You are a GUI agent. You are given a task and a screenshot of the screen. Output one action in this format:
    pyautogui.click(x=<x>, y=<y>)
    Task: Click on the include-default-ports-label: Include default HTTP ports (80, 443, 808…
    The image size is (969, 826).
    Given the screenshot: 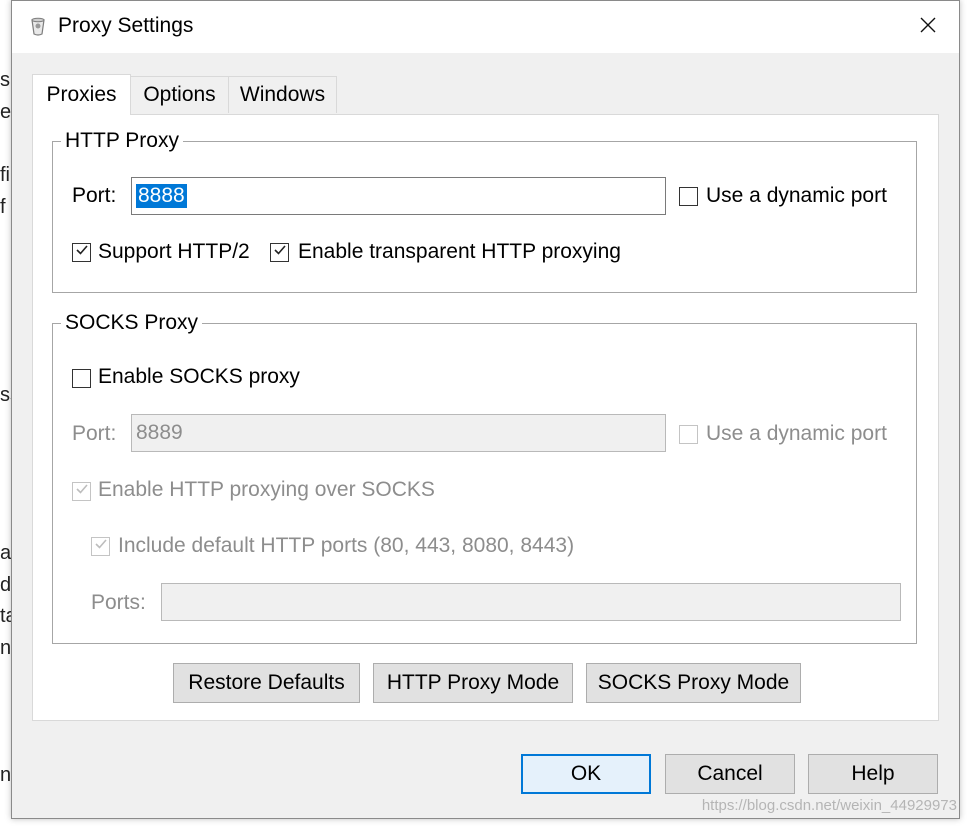 What is the action you would take?
    pyautogui.click(x=346, y=545)
    